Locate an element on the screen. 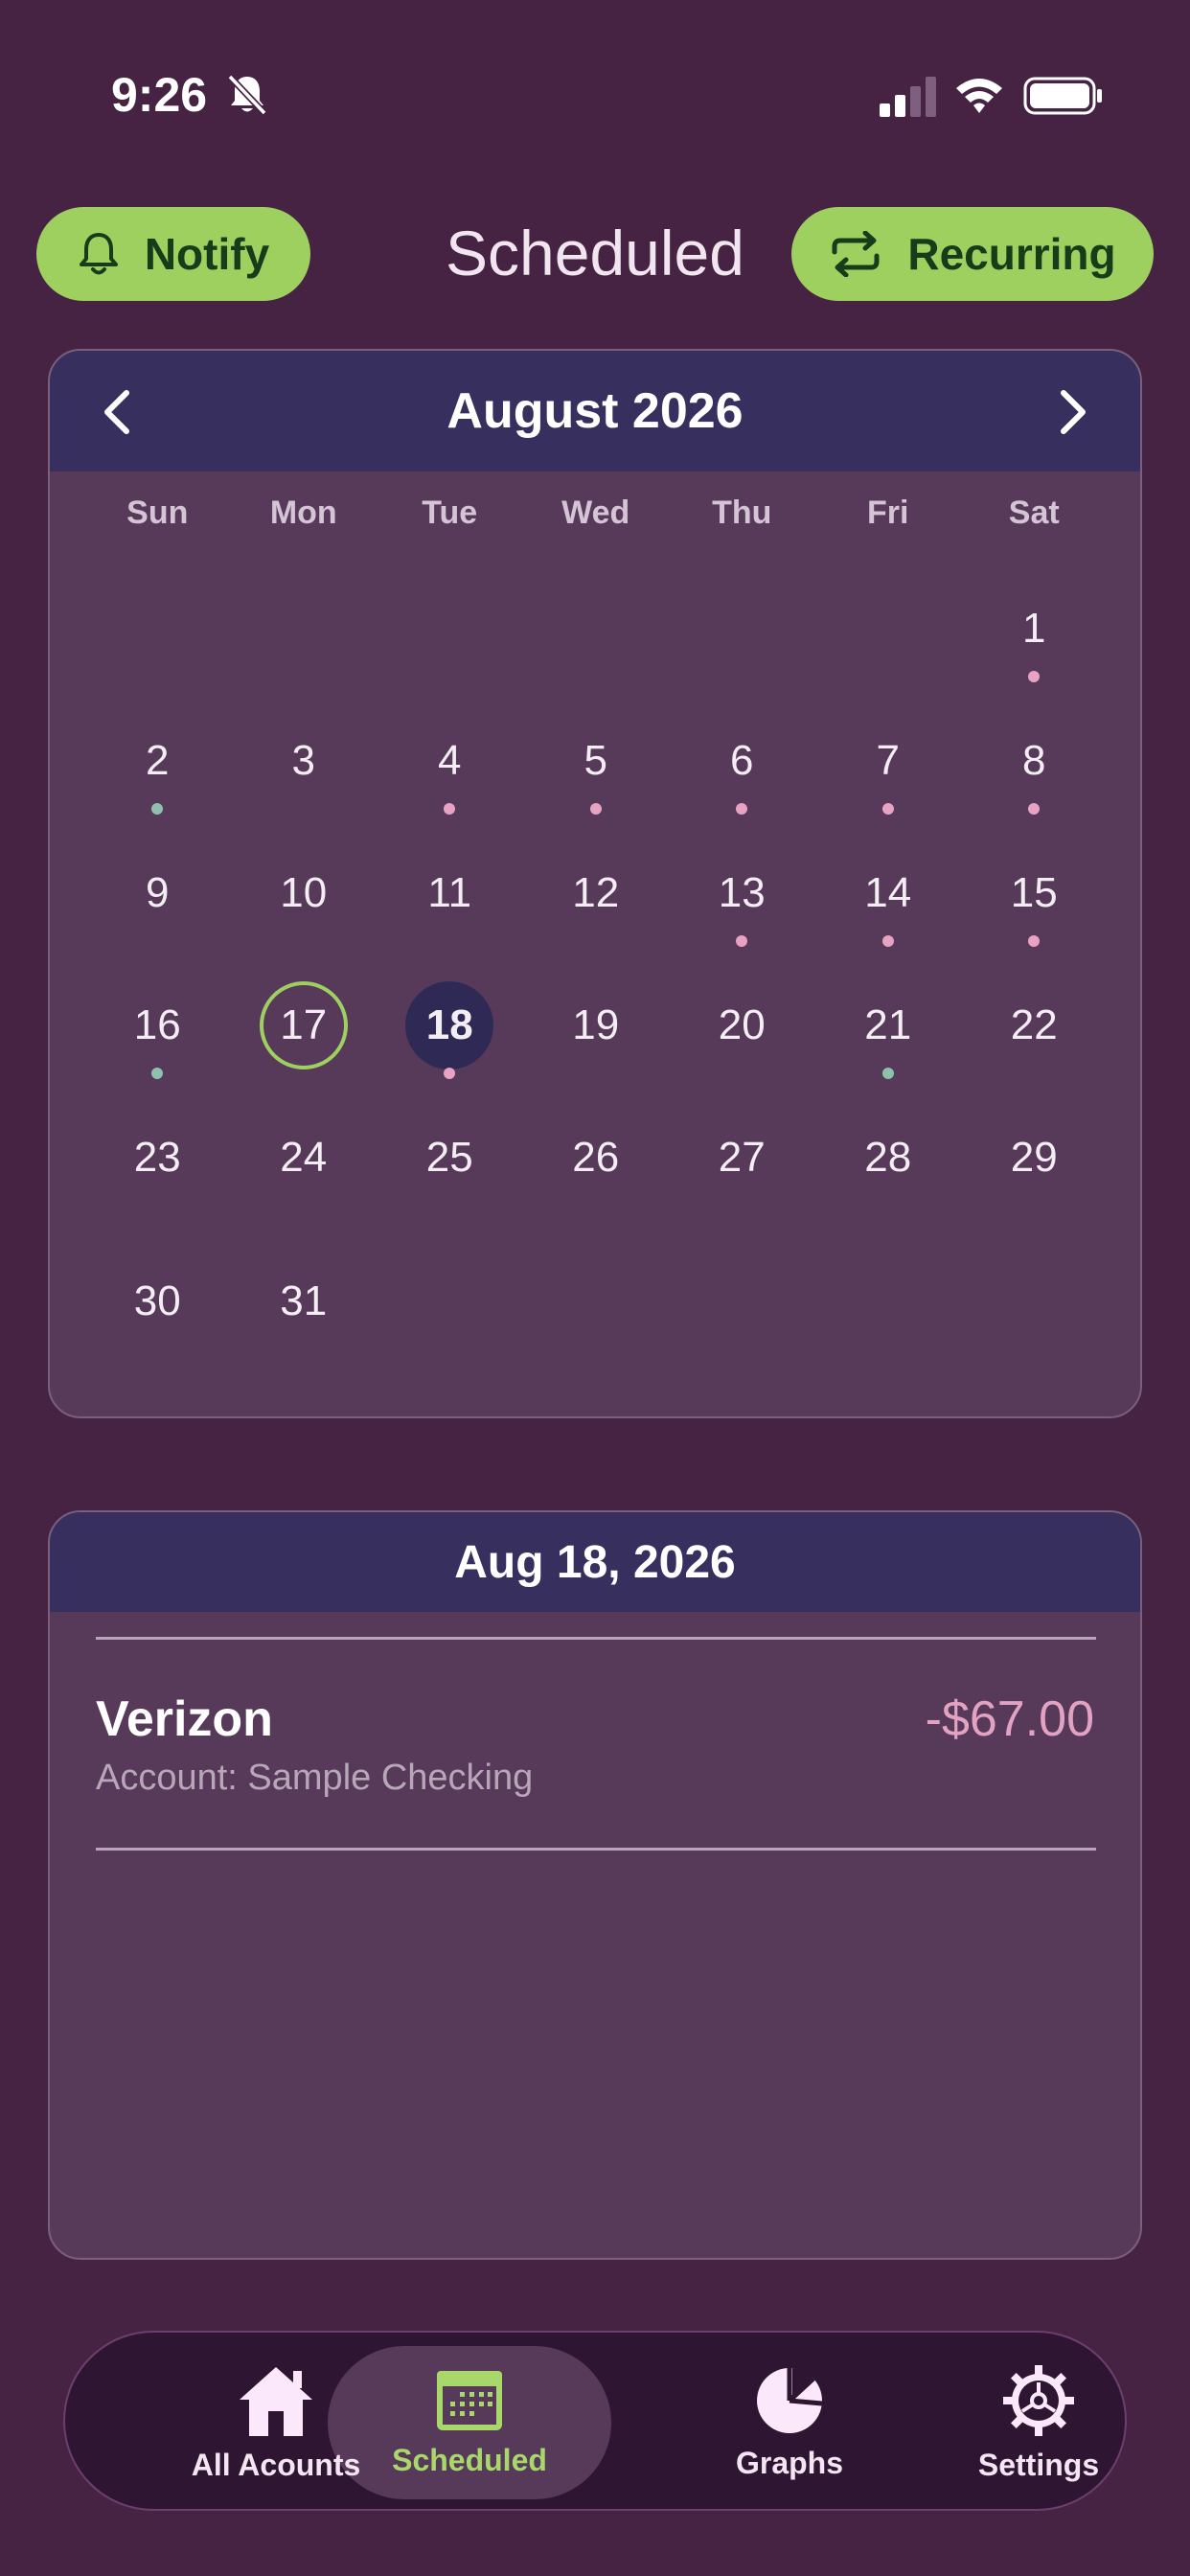  weekday-label: Wed is located at coordinates (595, 512).